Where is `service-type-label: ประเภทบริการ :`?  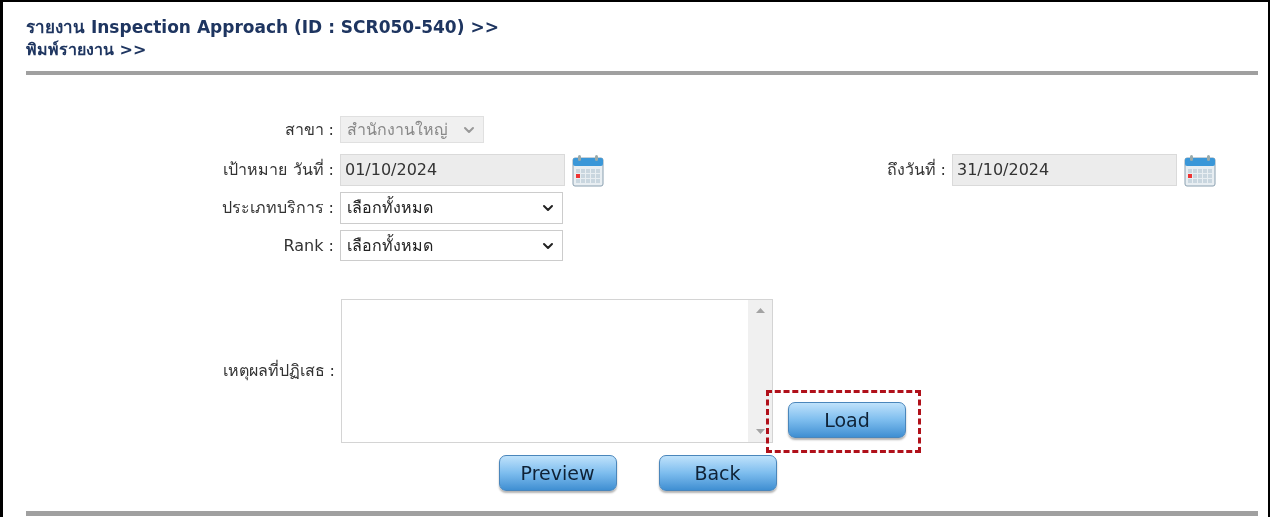
service-type-label: ประเภทบริการ : is located at coordinates (277, 208).